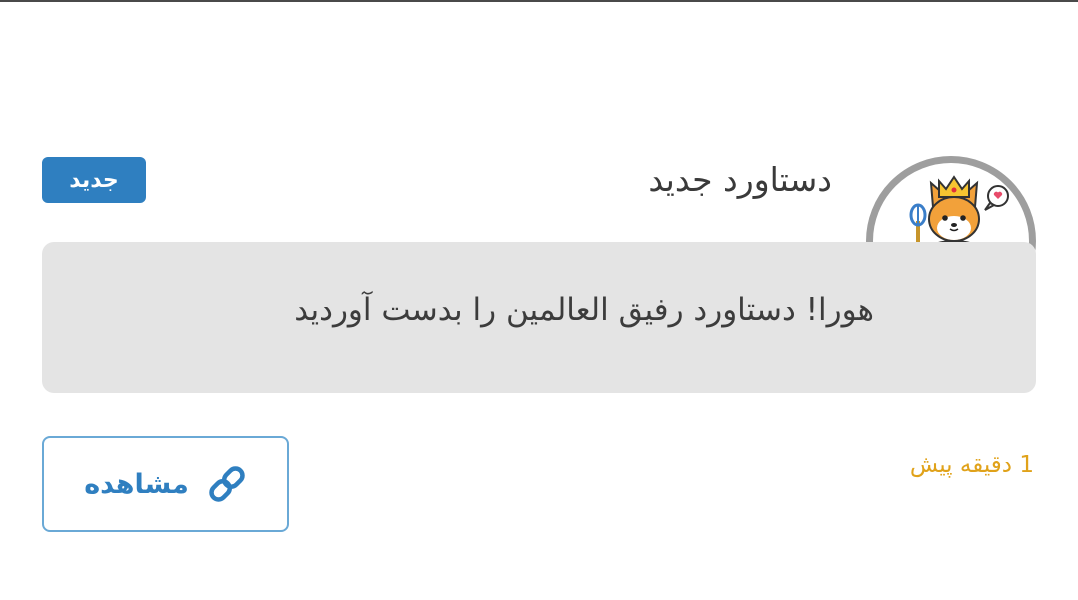 This screenshot has height=600, width=1078. I want to click on view-button: مشاهده, so click(165, 484).